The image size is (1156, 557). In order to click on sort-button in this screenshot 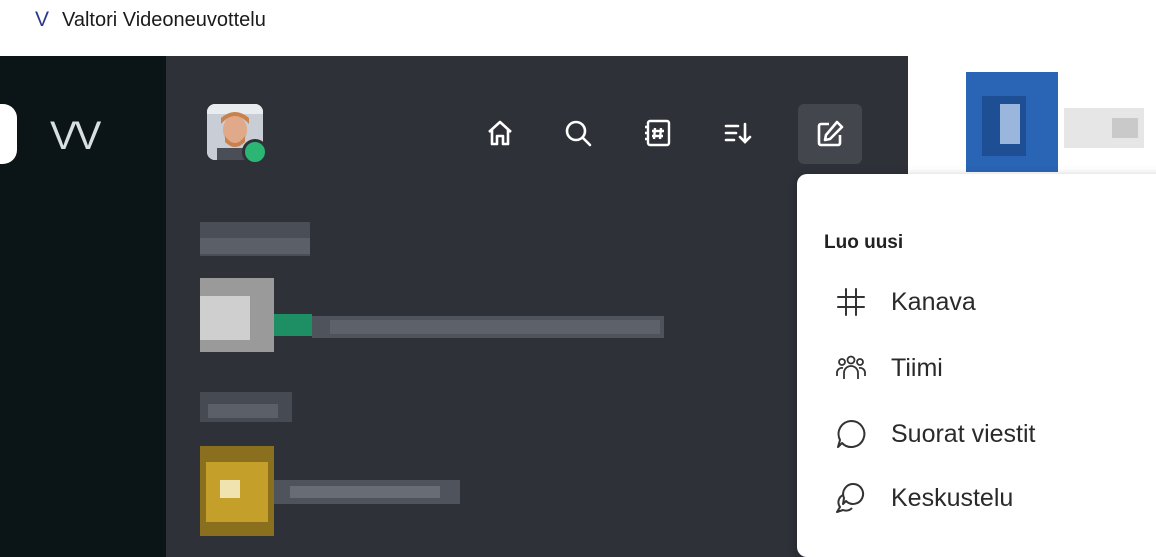, I will do `click(737, 133)`.